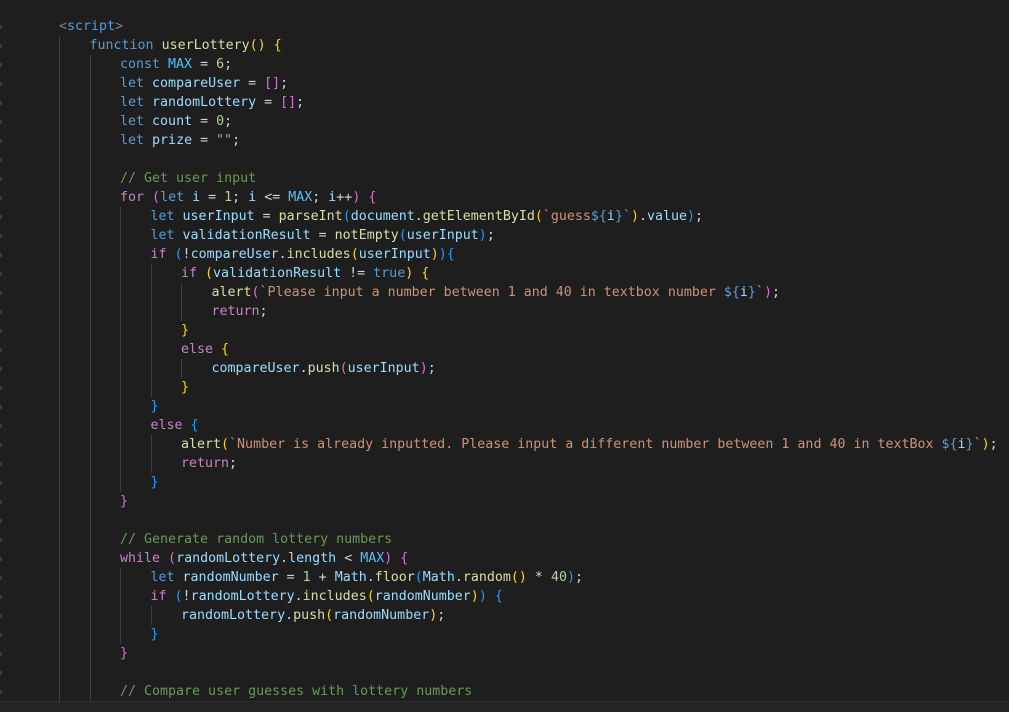 This screenshot has height=712, width=1009. I want to click on code-line: let count = 0;, so click(504, 121).